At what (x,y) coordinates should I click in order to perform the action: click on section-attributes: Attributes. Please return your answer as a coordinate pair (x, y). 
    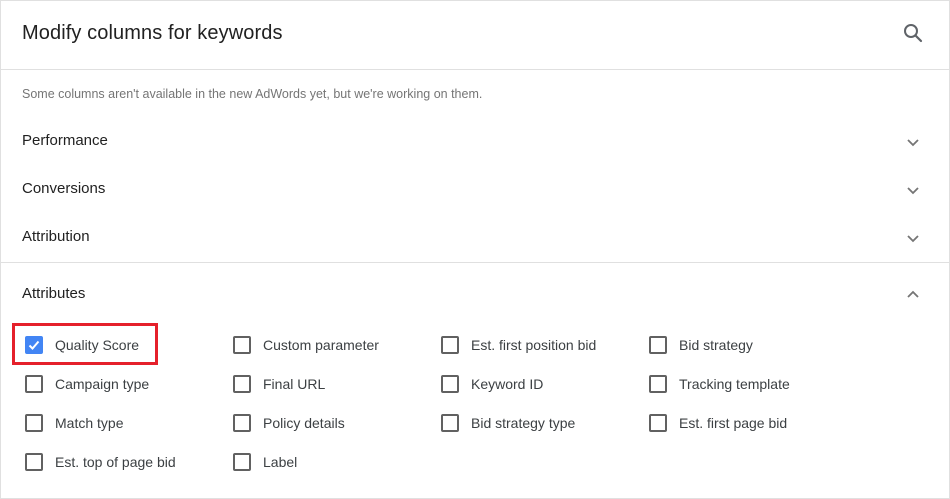
    Looking at the image, I should click on (475, 295).